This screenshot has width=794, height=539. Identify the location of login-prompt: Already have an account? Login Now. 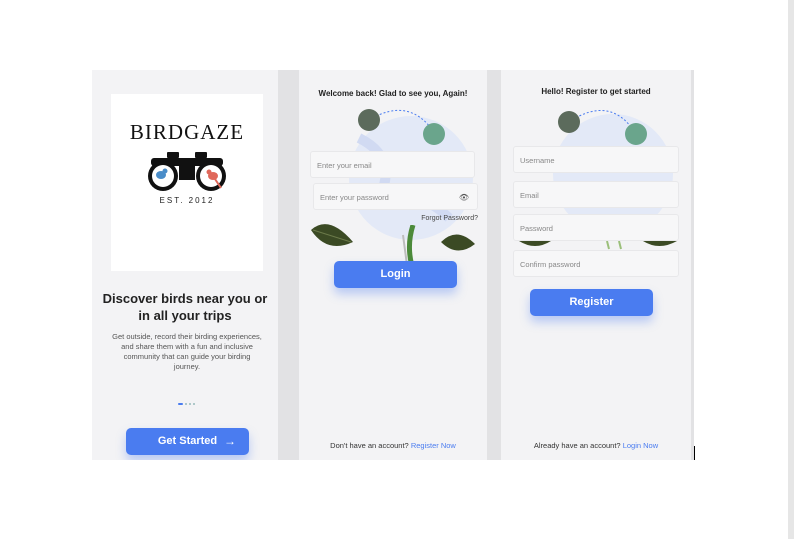
(596, 445).